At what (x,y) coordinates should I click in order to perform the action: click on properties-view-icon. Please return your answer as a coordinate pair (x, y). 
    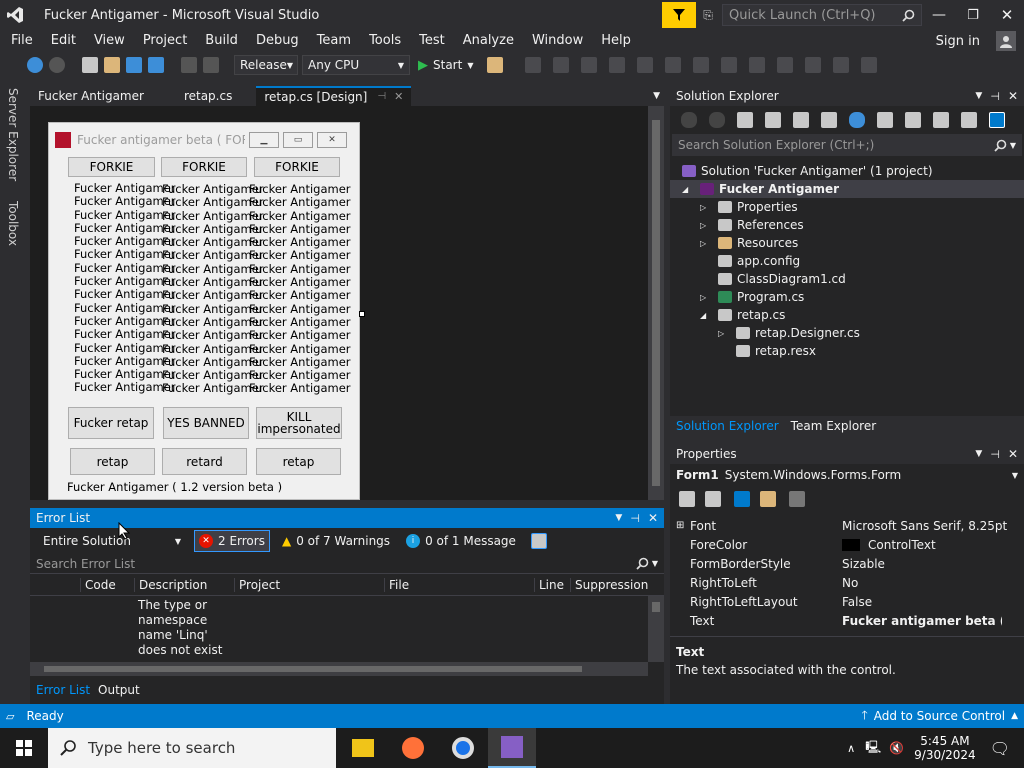
    Looking at the image, I should click on (742, 499).